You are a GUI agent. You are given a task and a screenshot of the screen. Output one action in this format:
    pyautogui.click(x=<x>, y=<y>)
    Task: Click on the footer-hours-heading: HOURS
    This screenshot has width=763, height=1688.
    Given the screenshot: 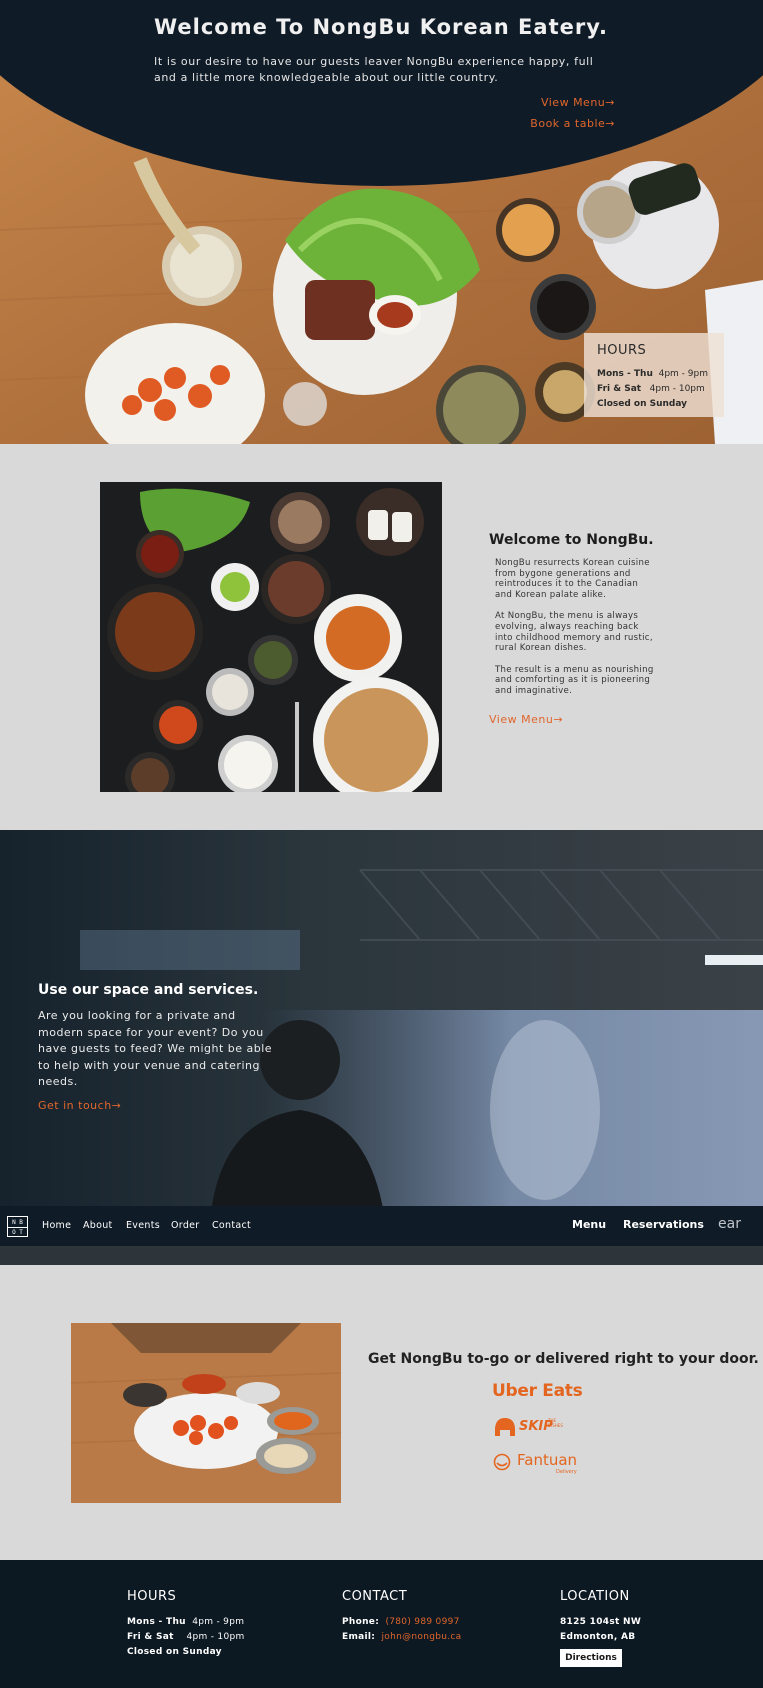 What is the action you would take?
    pyautogui.click(x=152, y=1596)
    